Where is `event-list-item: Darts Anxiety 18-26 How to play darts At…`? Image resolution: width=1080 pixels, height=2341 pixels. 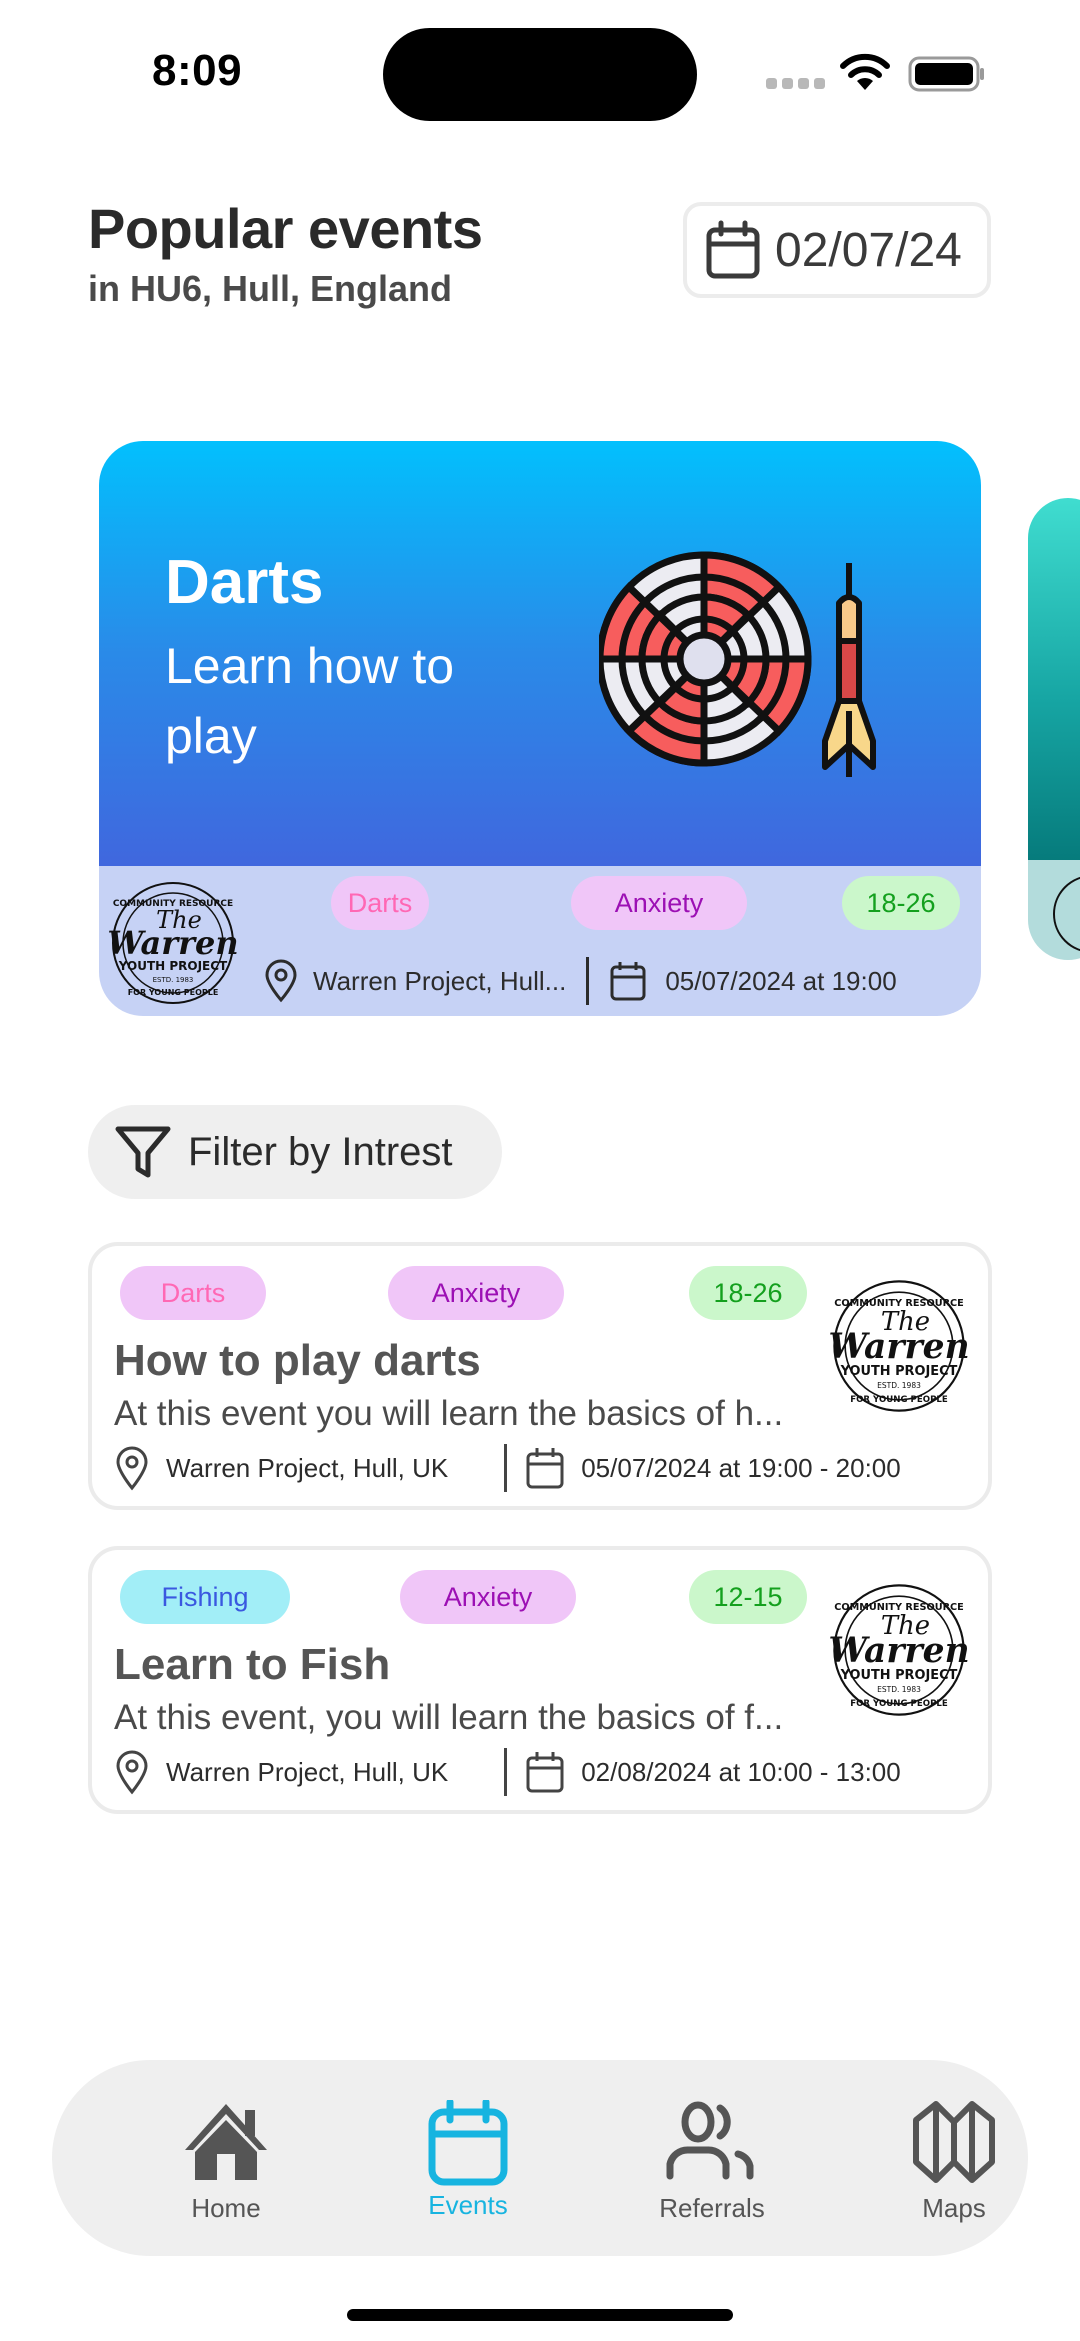
event-list-item: Darts Anxiety 18-26 How to play darts At… is located at coordinates (540, 1376).